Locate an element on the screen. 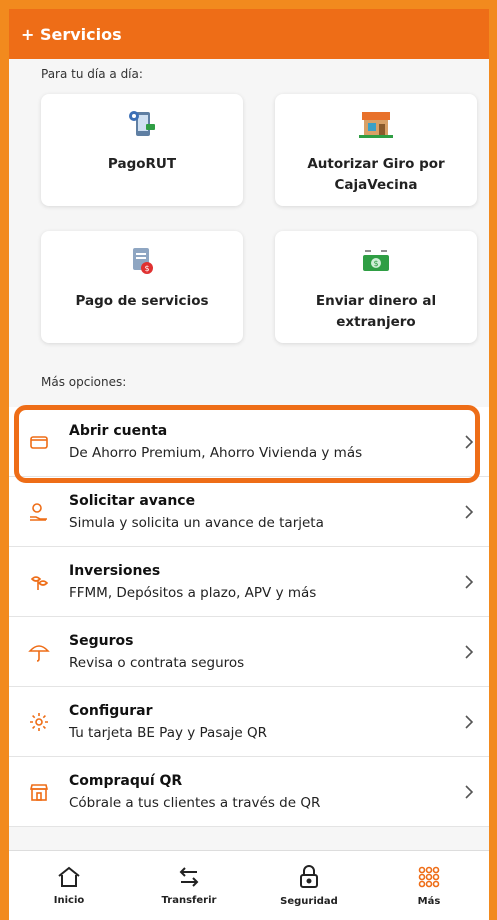 The width and height of the screenshot is (497, 920). plant-icon is located at coordinates (39, 582).